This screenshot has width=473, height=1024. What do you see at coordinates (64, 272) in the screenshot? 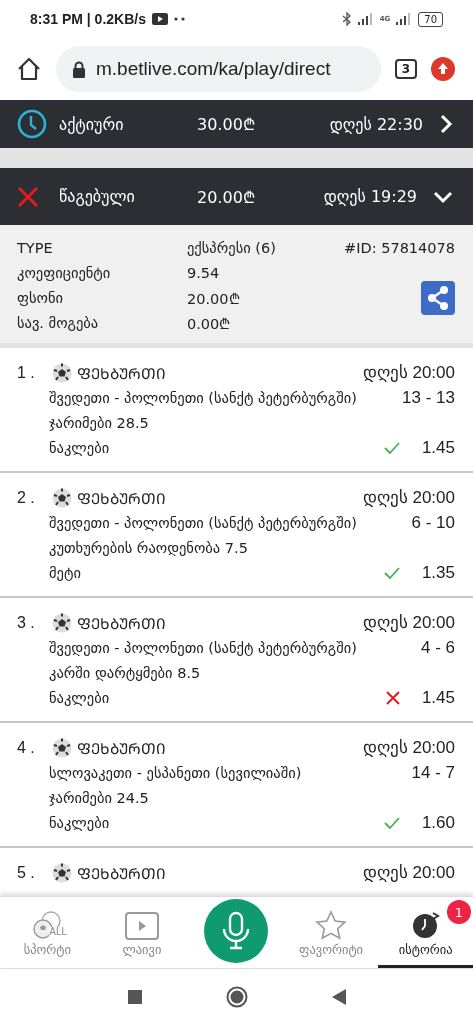
I see `detail-label: კოეფიციენტი` at bounding box center [64, 272].